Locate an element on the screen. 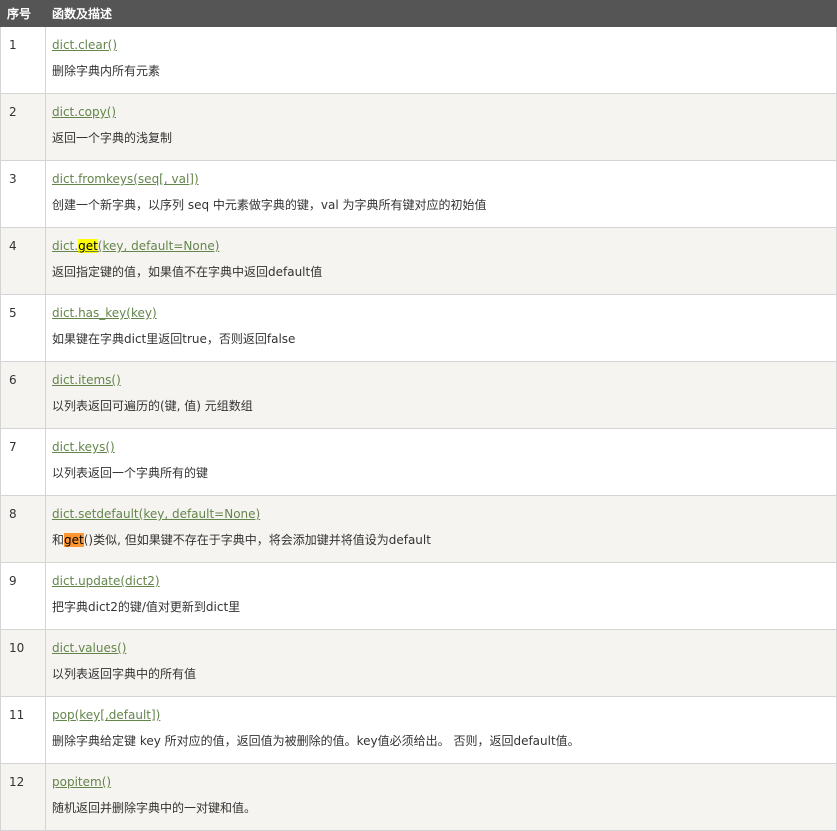 The image size is (837, 831). method-link-values: dict.values() is located at coordinates (89, 648).